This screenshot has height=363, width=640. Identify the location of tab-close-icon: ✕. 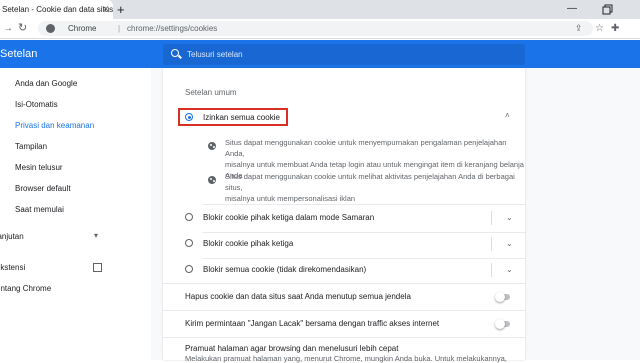
(106, 9).